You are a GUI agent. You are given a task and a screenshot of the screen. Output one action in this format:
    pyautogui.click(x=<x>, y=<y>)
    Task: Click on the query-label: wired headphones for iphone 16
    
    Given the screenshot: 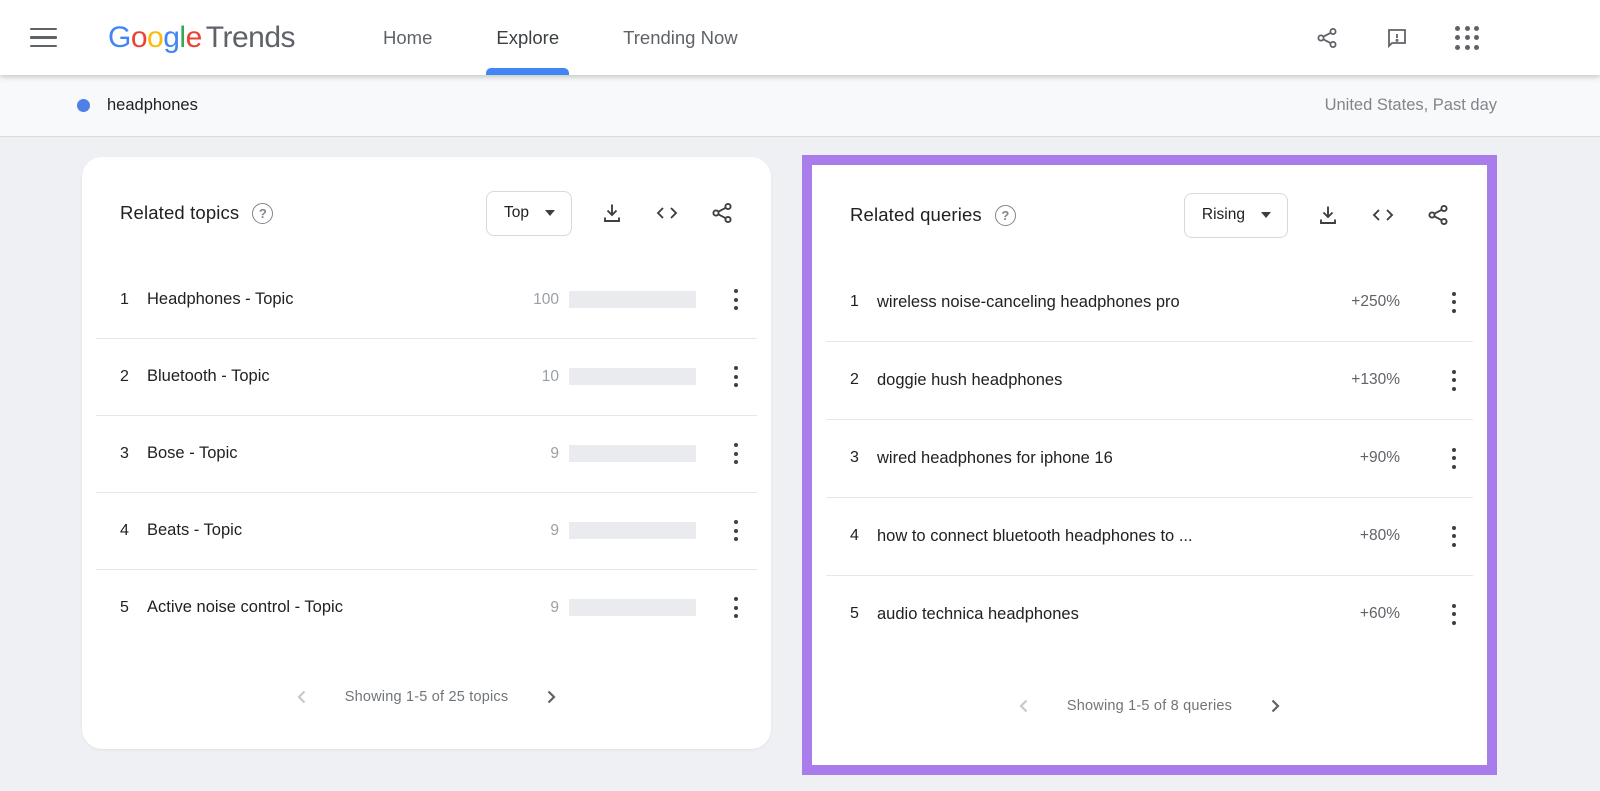 What is the action you would take?
    pyautogui.click(x=1118, y=458)
    